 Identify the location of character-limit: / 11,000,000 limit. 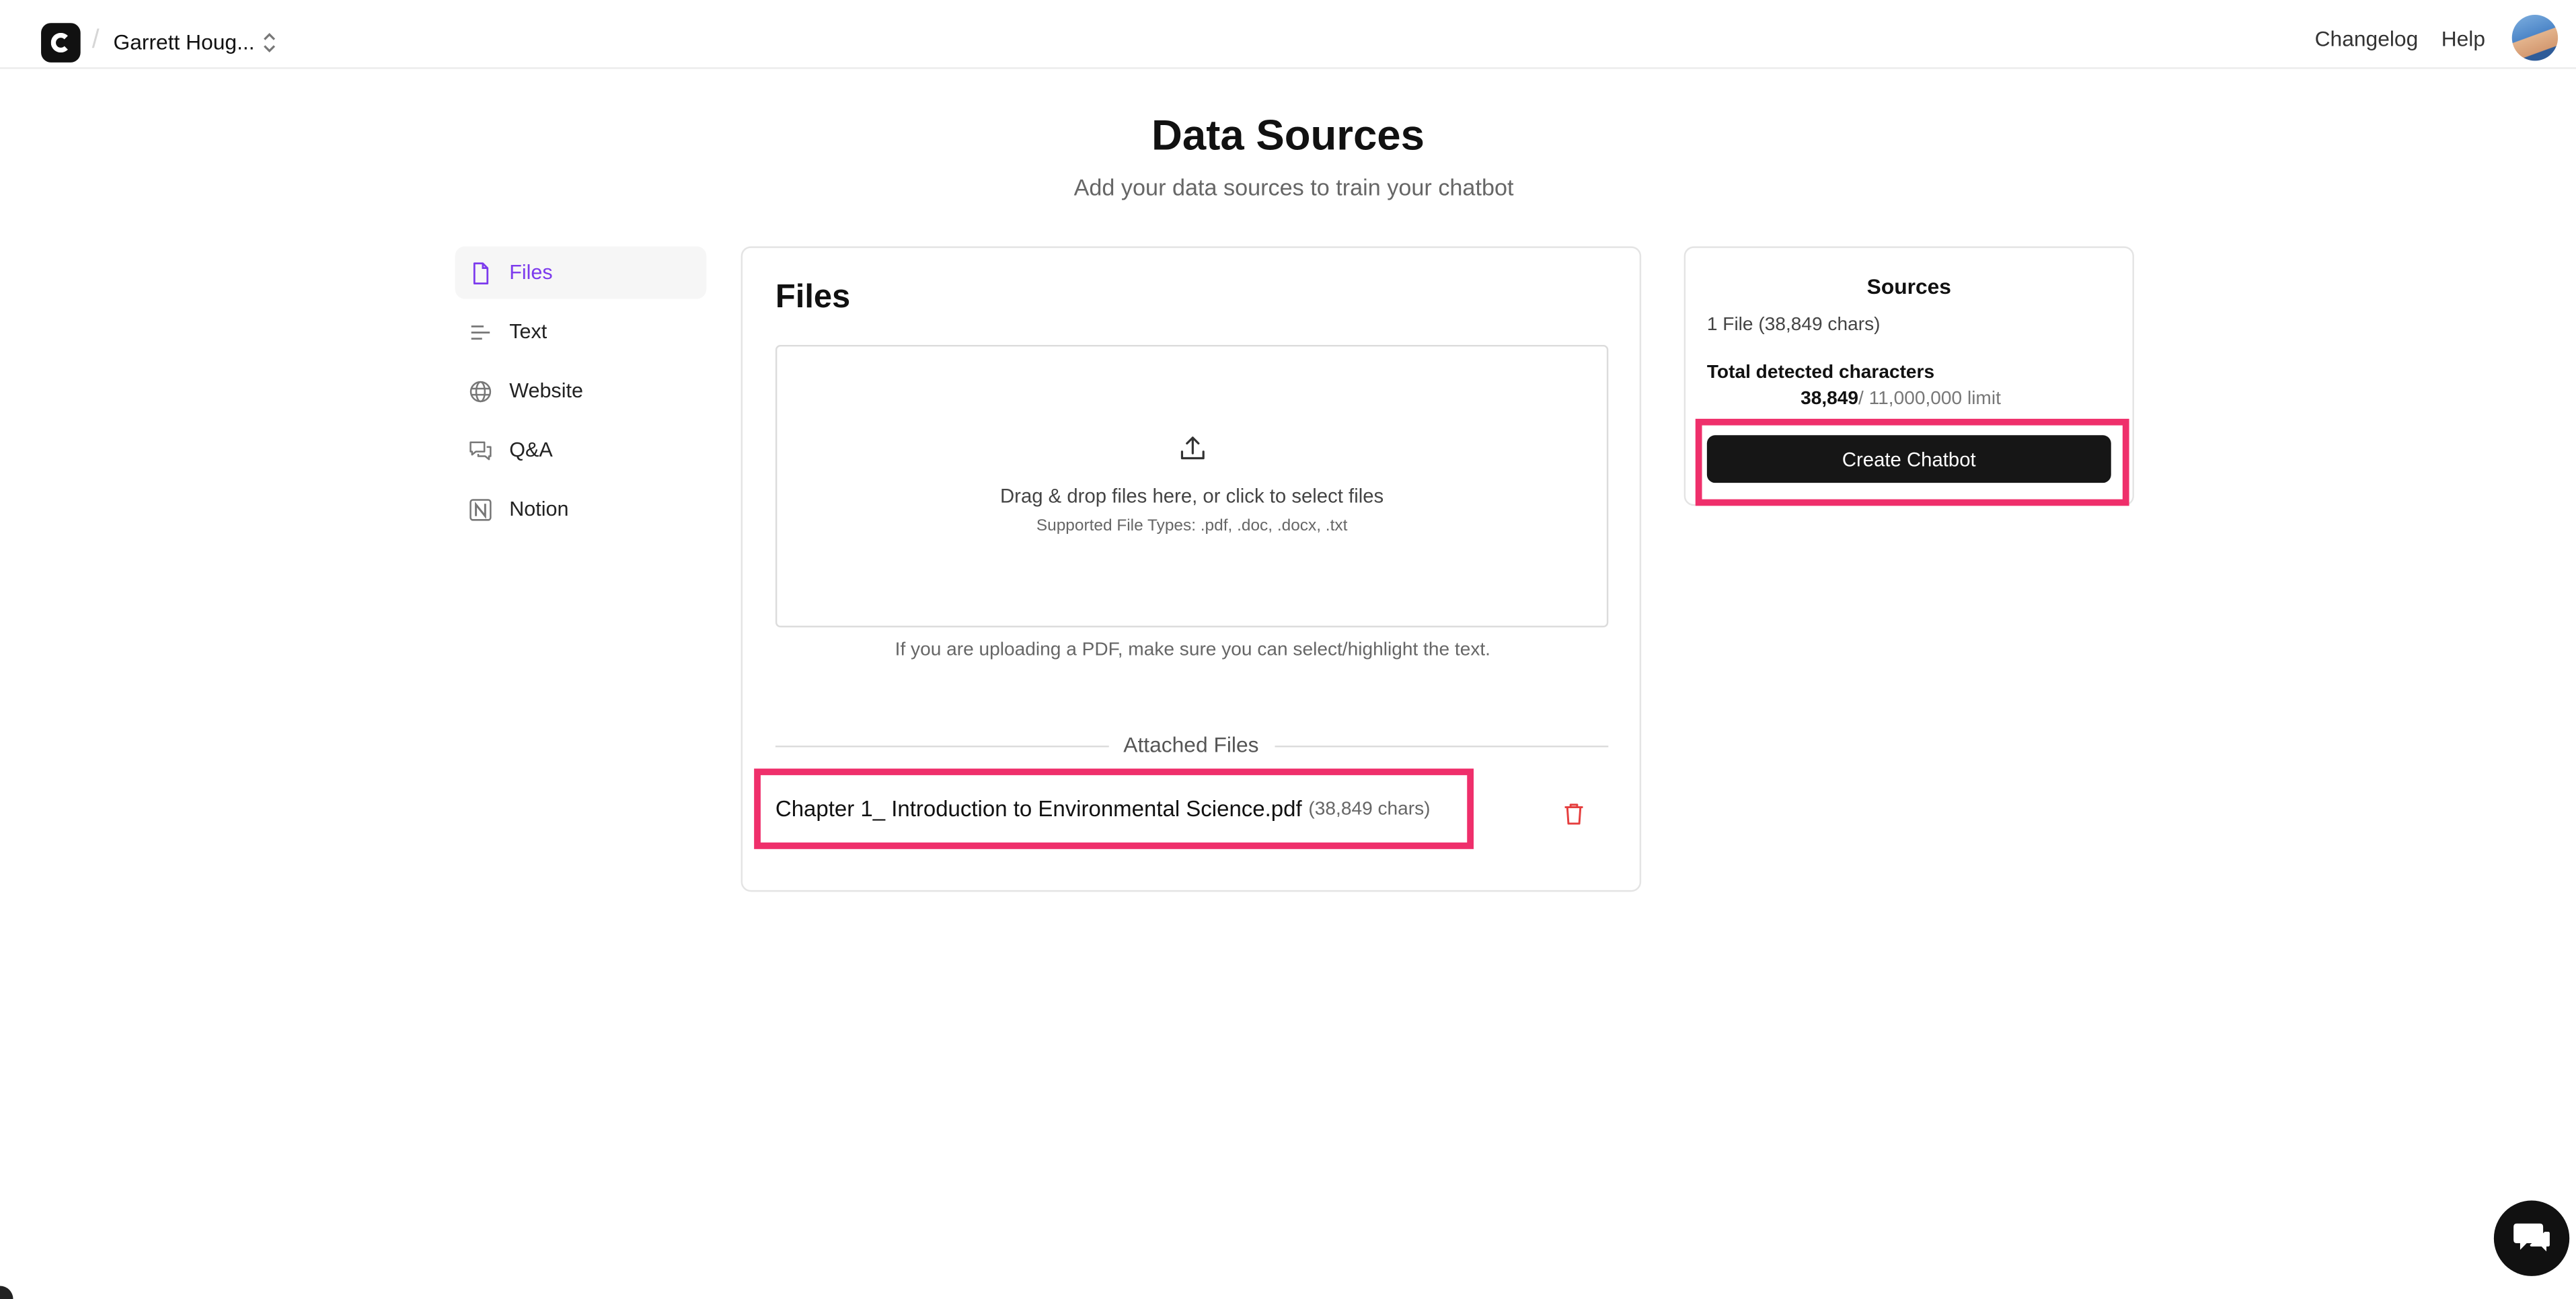
(1929, 399).